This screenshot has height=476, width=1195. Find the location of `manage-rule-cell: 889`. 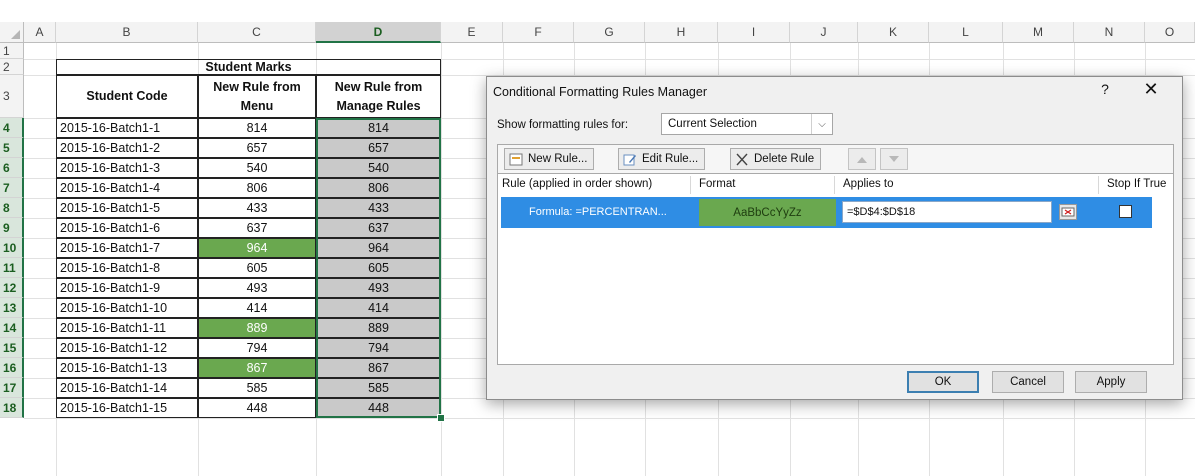

manage-rule-cell: 889 is located at coordinates (378, 328).